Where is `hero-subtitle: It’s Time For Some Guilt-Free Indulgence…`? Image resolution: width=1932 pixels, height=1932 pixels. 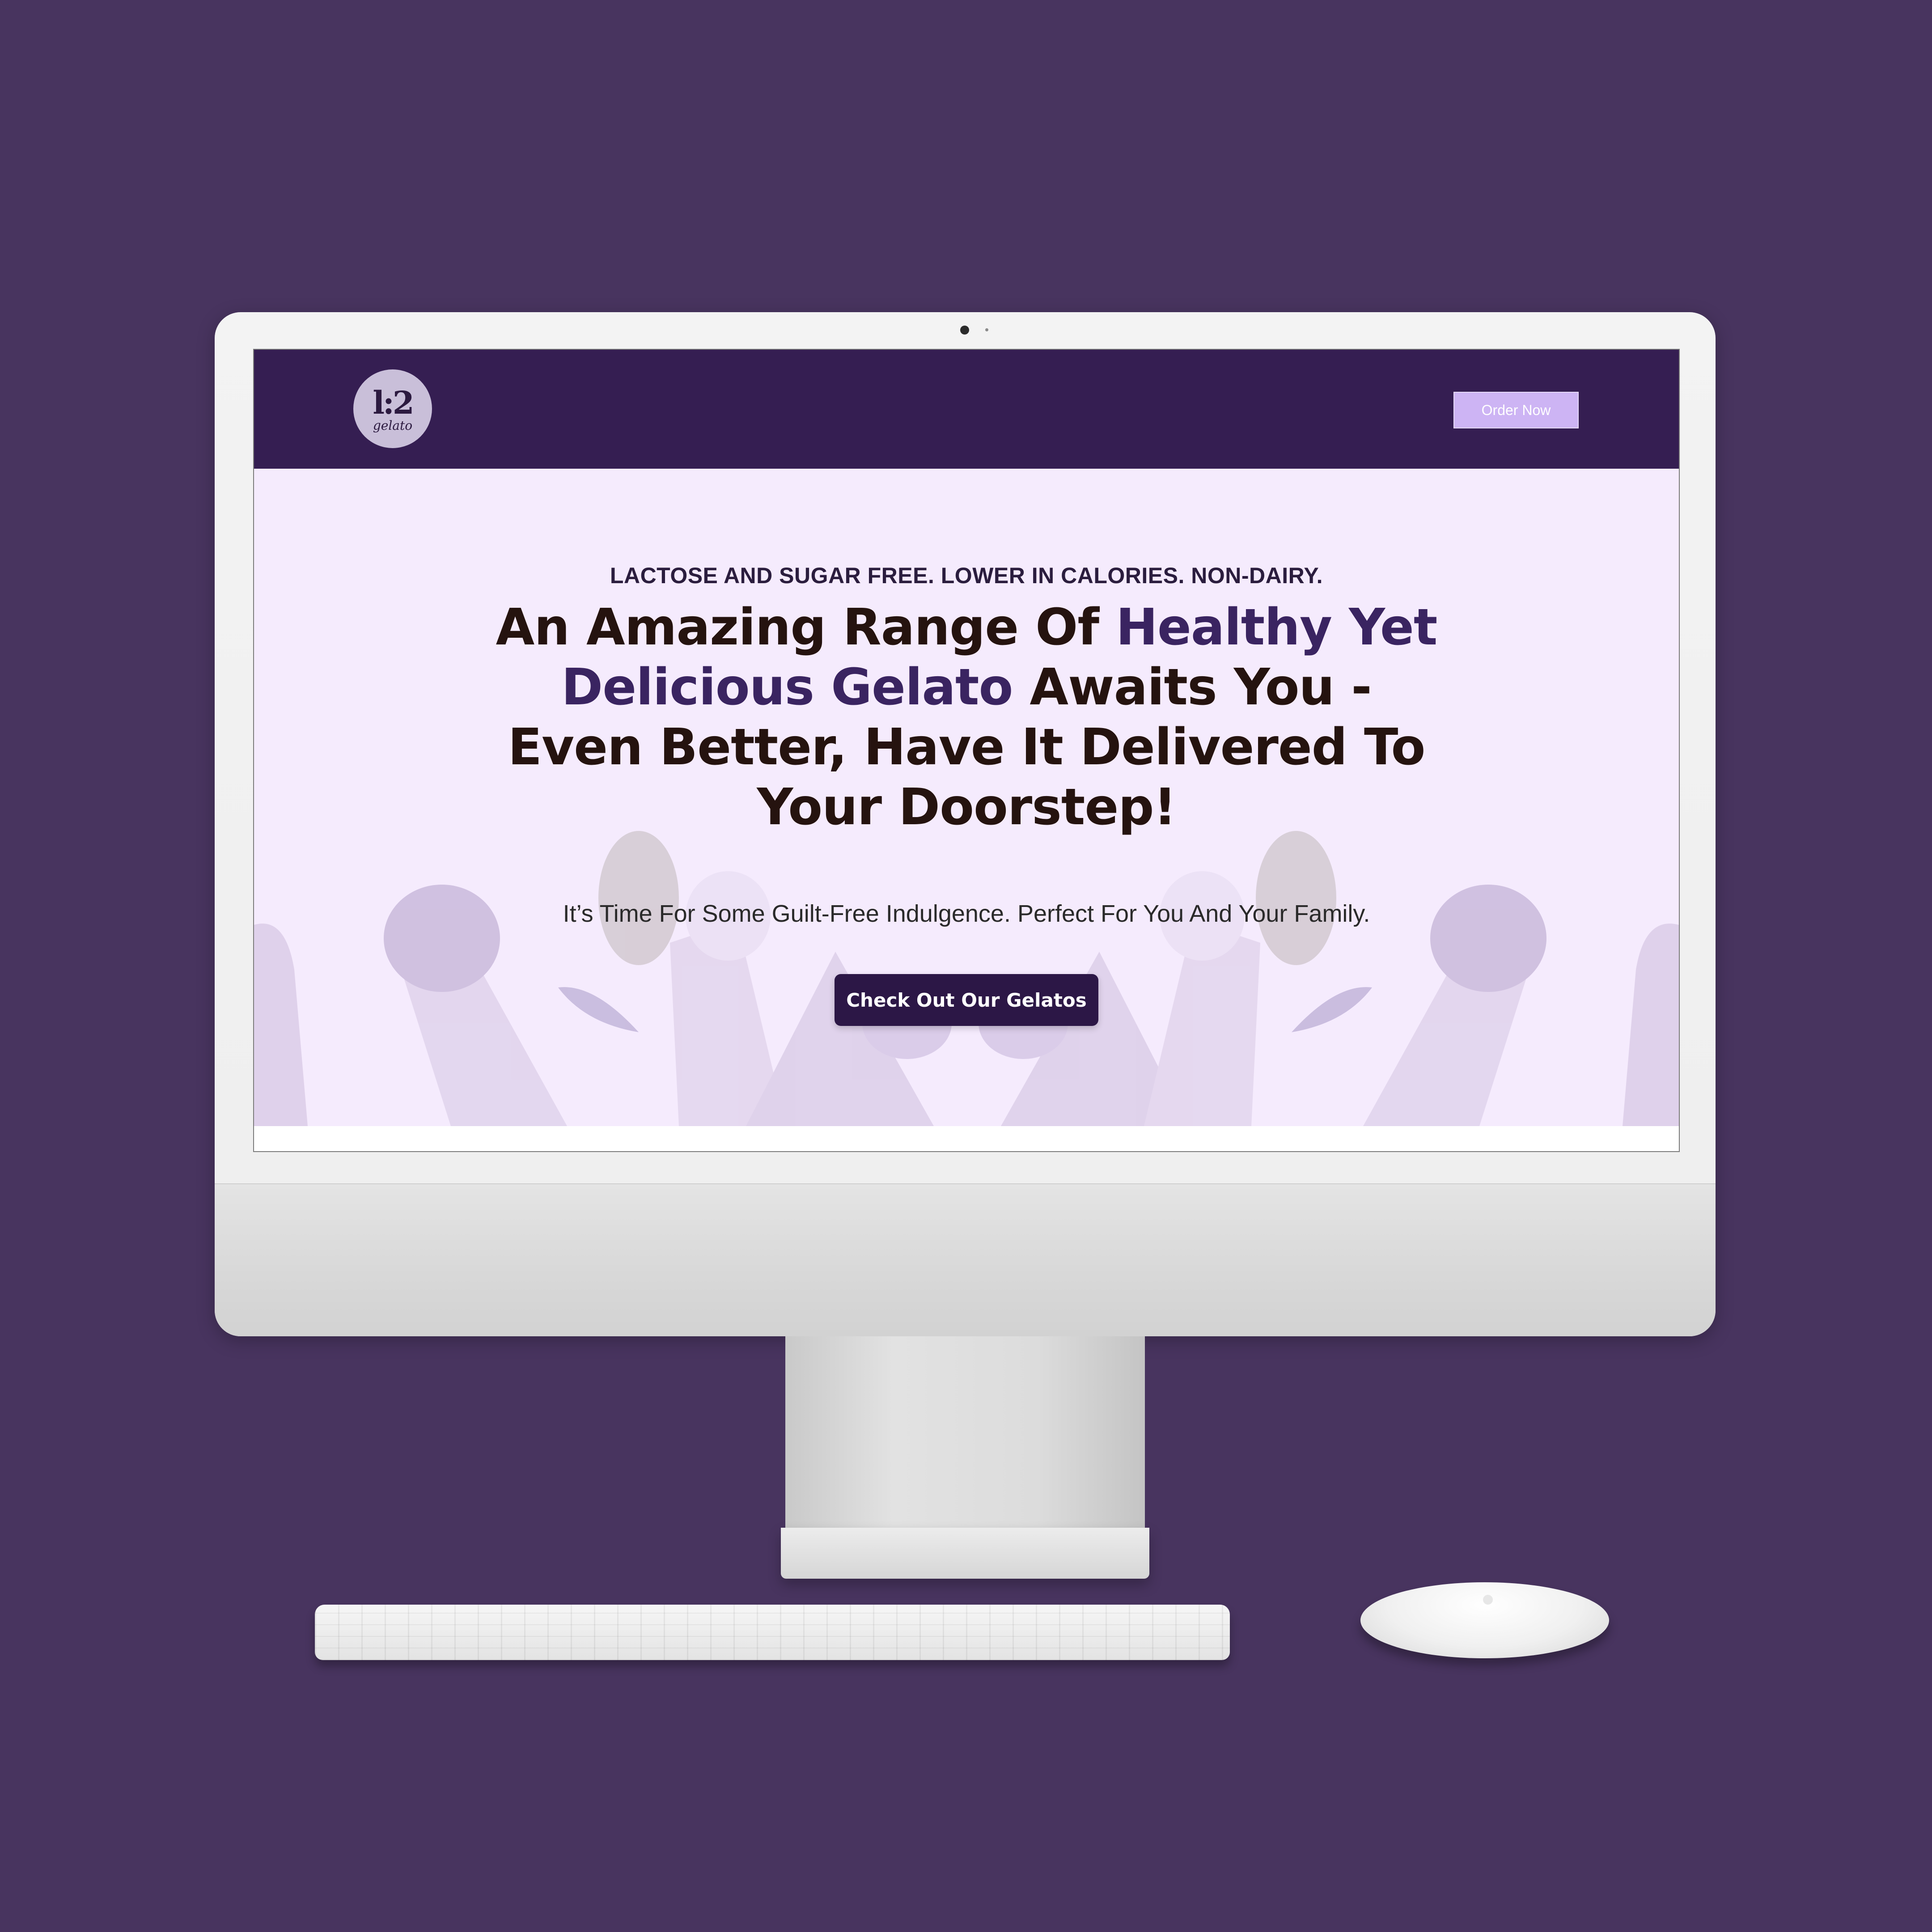
hero-subtitle: It’s Time For Some Guilt-Free Indulgence… is located at coordinates (966, 913).